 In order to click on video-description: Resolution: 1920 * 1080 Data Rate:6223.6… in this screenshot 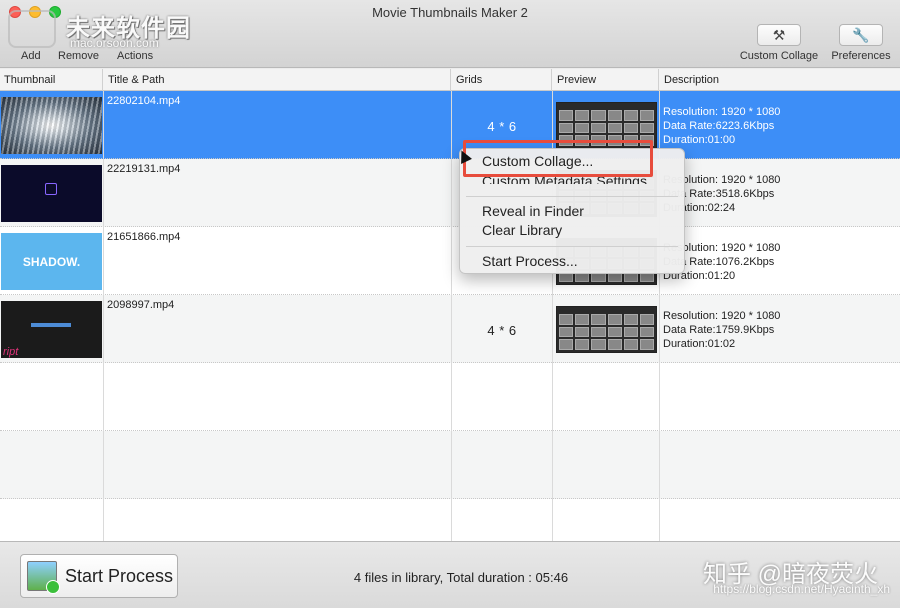, I will do `click(721, 126)`.